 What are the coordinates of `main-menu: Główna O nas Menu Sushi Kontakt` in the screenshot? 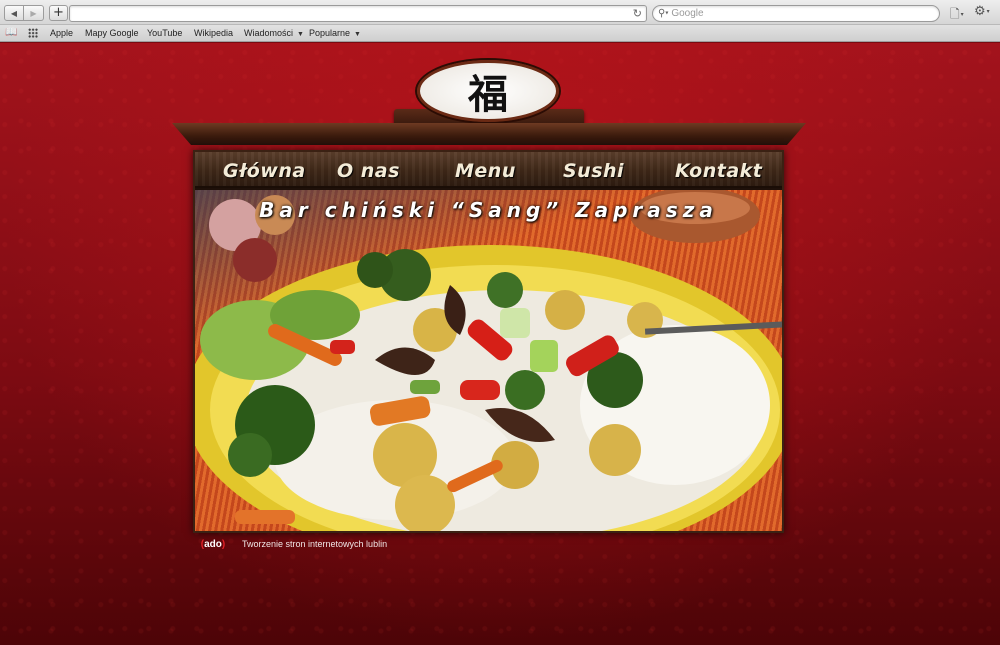 It's located at (488, 170).